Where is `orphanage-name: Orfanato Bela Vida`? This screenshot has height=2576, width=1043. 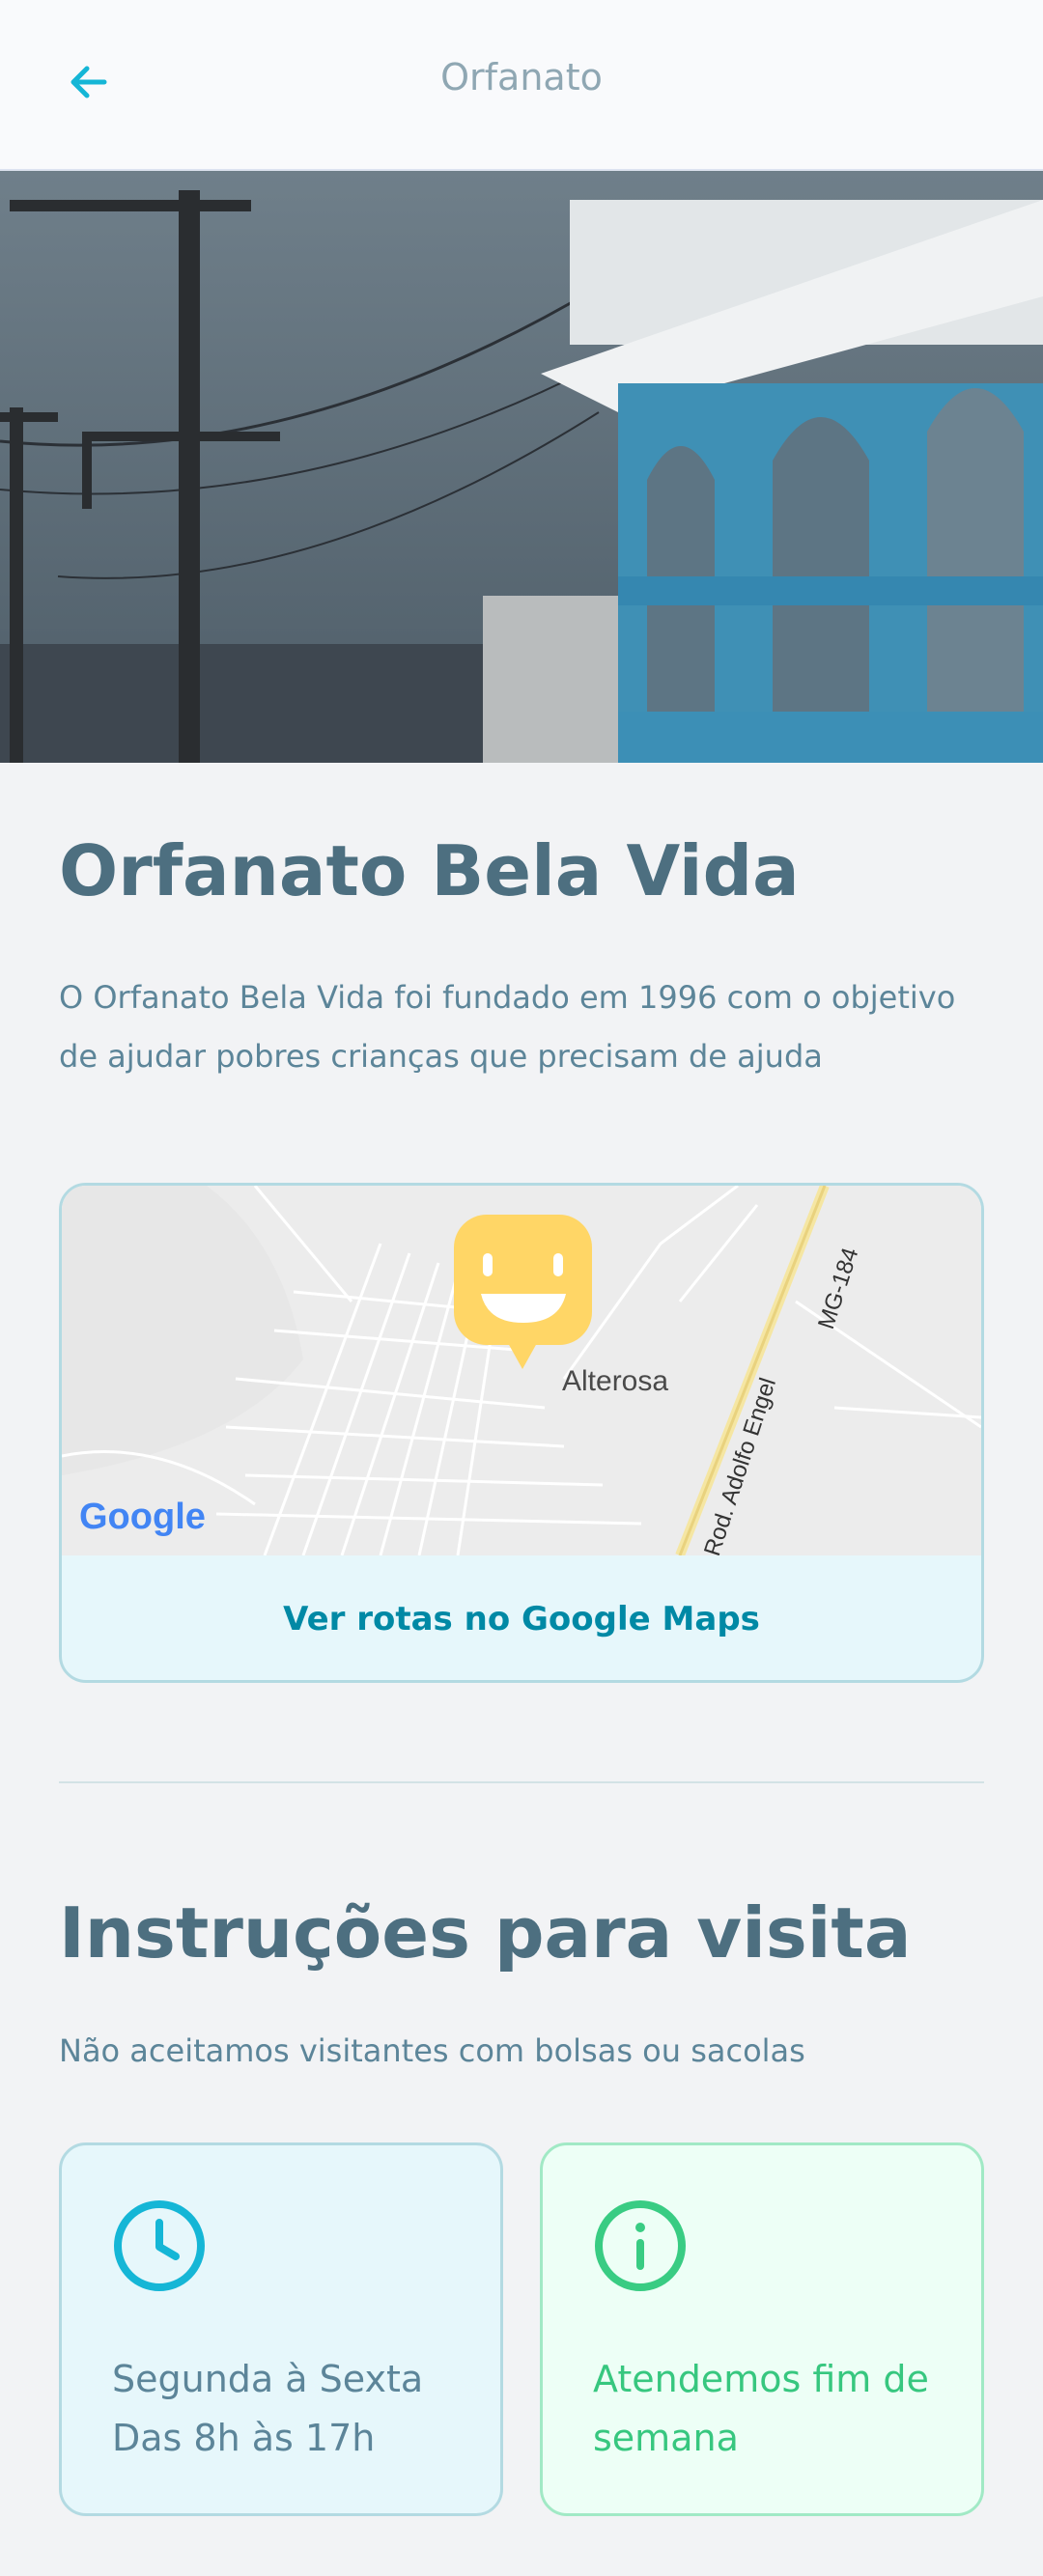 orphanage-name: Orfanato Bela Vida is located at coordinates (430, 871).